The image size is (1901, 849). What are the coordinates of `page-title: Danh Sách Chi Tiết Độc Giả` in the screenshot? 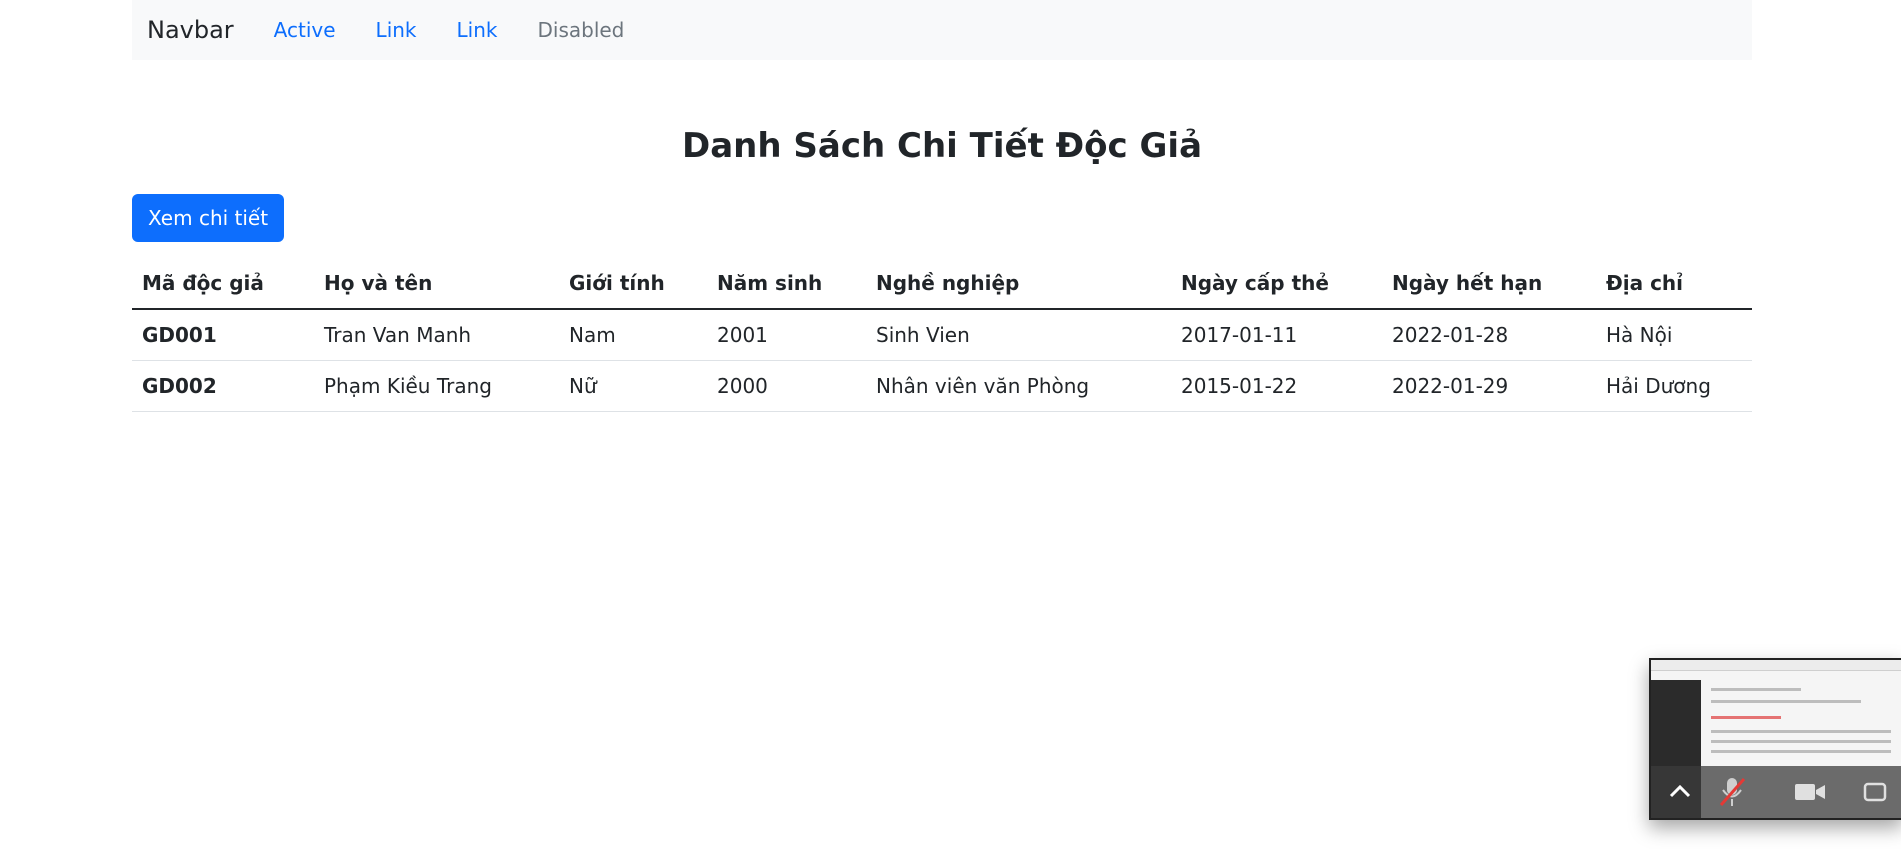 It's located at (942, 146).